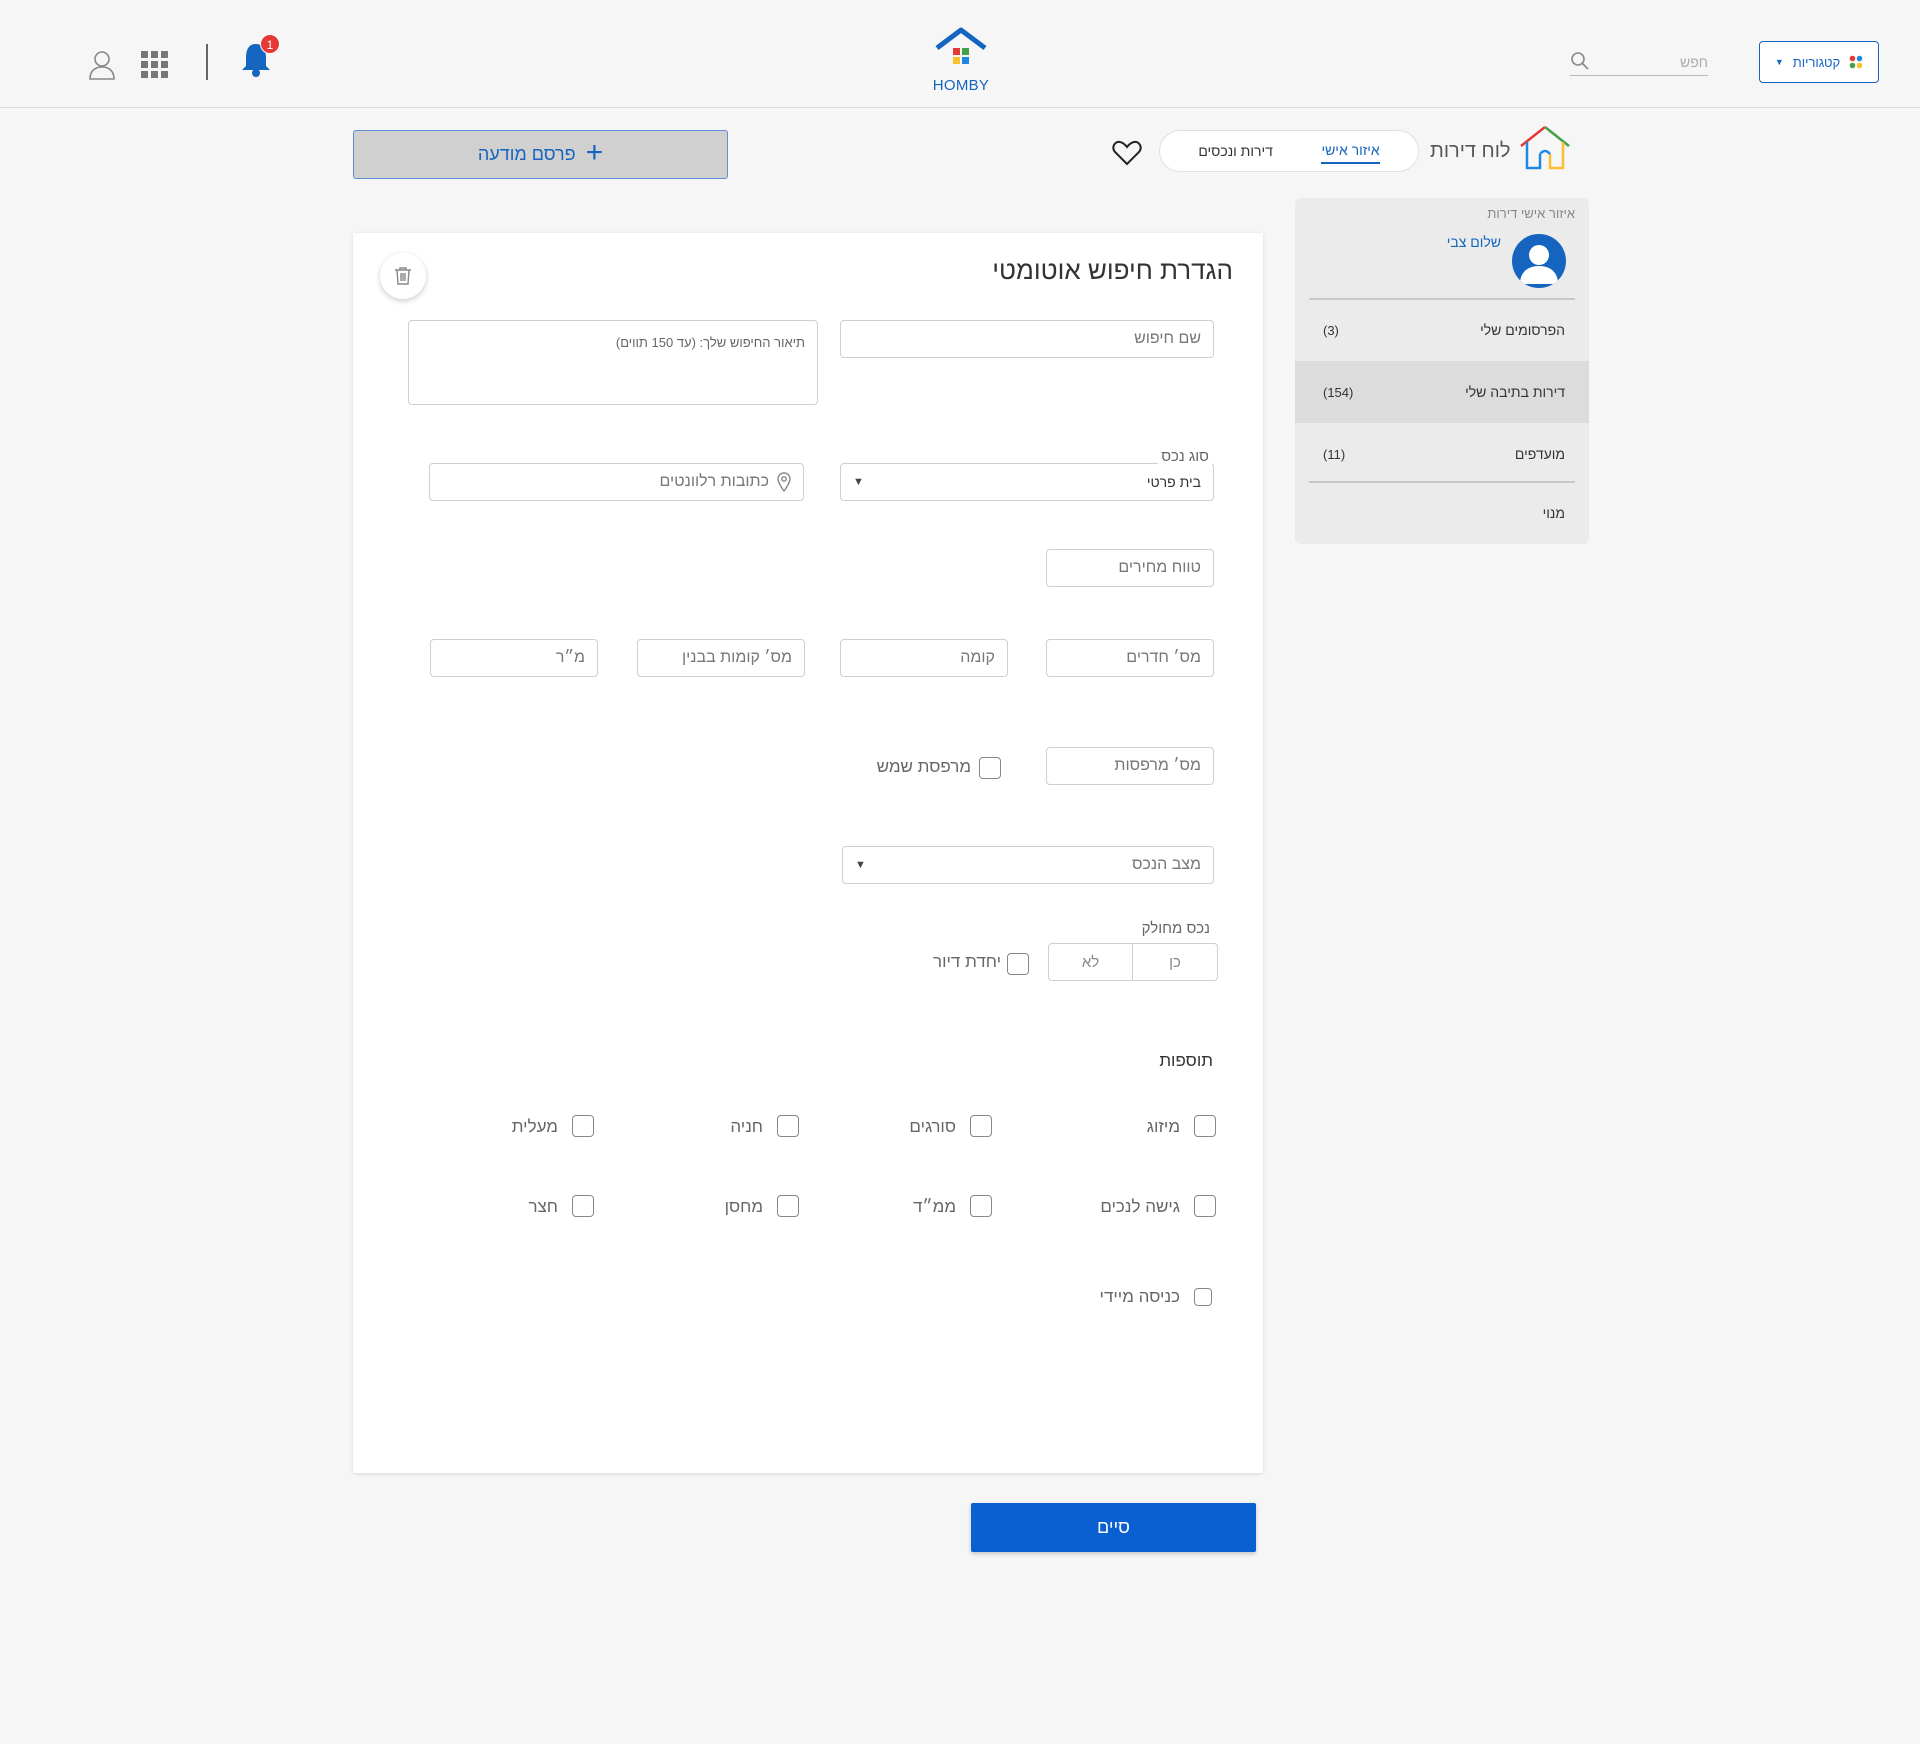  What do you see at coordinates (260, 56) in the screenshot?
I see `notifications-button: 1` at bounding box center [260, 56].